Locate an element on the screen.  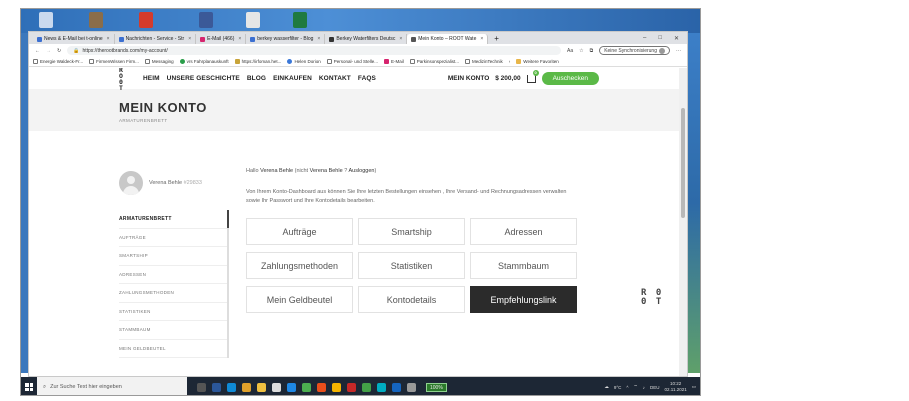
taskbar-search-input: ⌕ Zur Suche Text hier eingeben is located at coordinates (112, 386).